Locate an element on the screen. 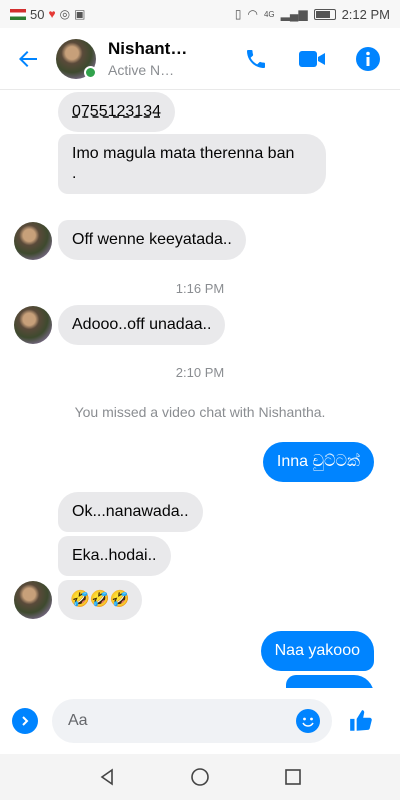  message-emoji: 🤣🤣🤣 is located at coordinates (100, 599).